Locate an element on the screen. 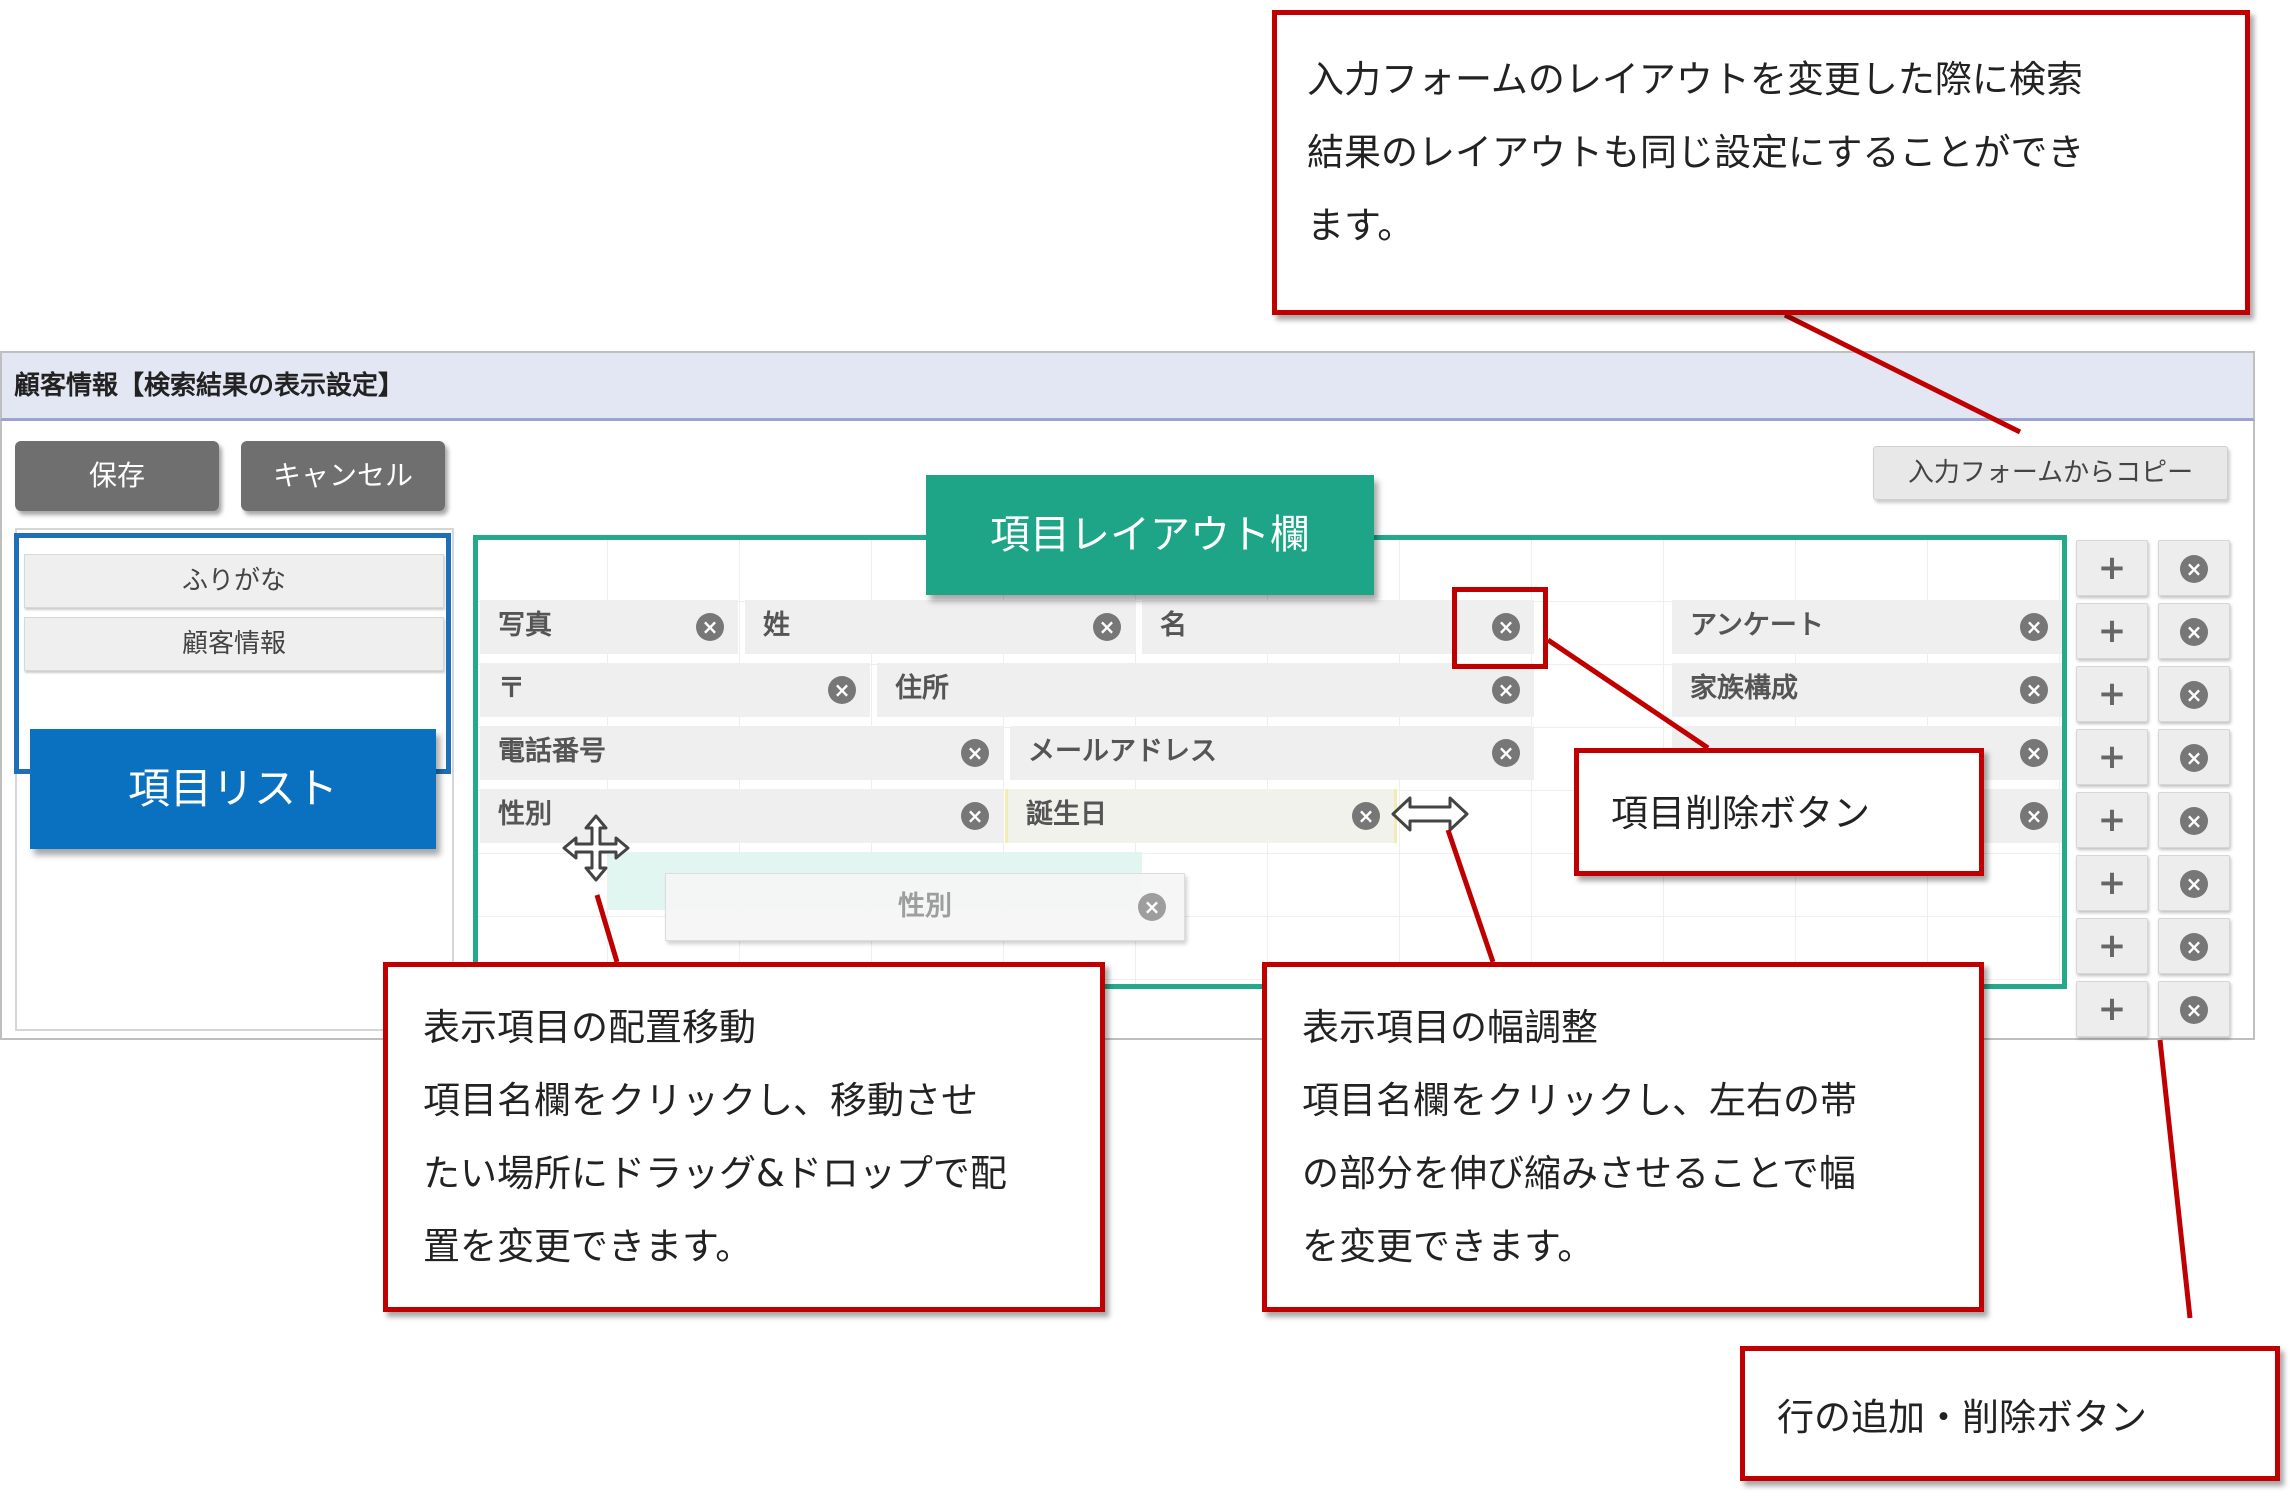  callout-line: ます。 is located at coordinates (1361, 225).